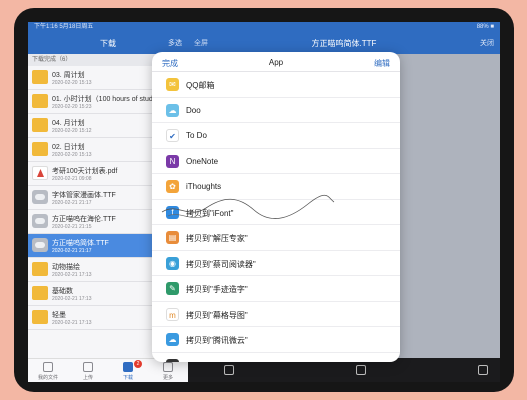  I want to click on app-label: 拷贝到"网易, so click(207, 362).